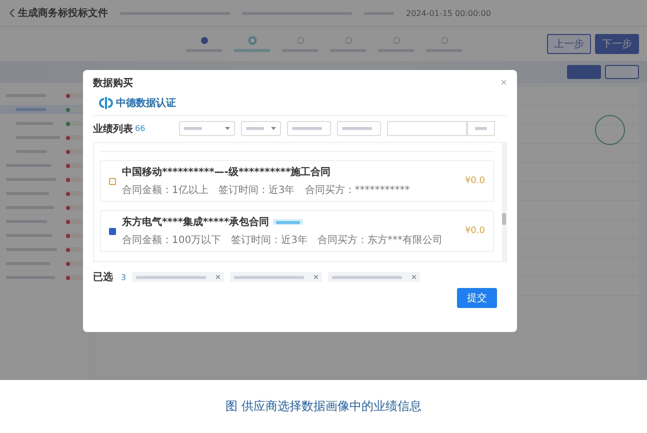 The width and height of the screenshot is (647, 433). Describe the element at coordinates (448, 13) in the screenshot. I see `deadline-text: 2024-01-15 00:00:00` at that location.